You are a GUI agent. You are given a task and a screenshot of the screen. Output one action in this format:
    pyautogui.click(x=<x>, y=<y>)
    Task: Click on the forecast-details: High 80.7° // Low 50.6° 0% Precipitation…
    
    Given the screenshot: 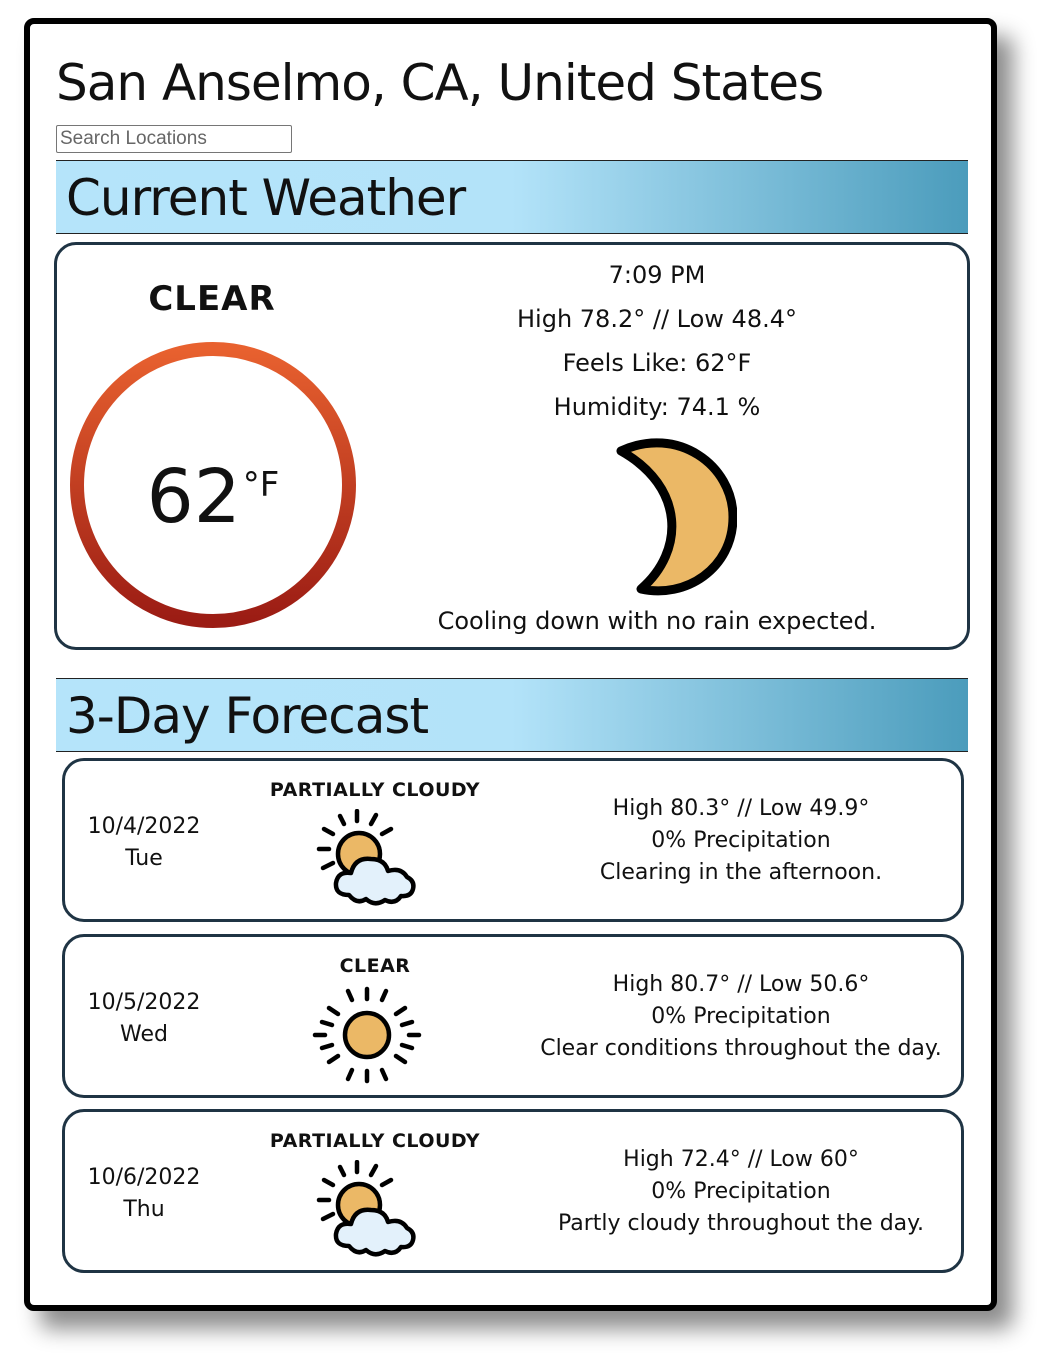 What is the action you would take?
    pyautogui.click(x=741, y=1017)
    